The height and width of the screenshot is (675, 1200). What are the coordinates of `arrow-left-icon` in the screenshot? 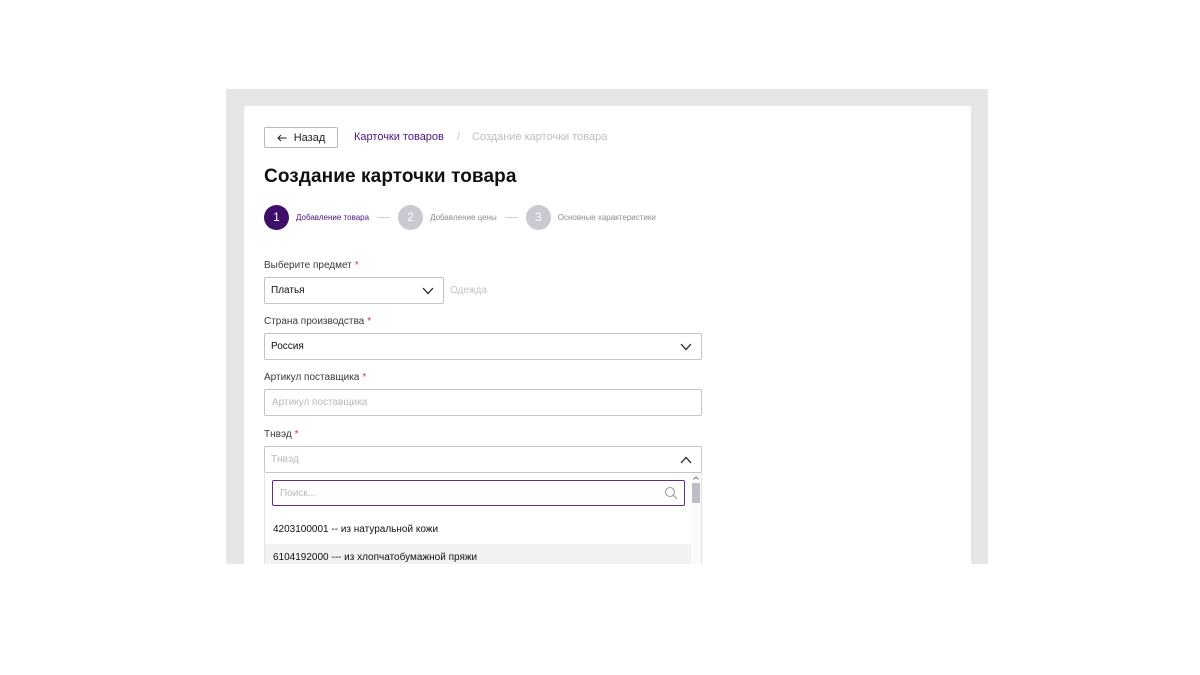 It's located at (282, 137).